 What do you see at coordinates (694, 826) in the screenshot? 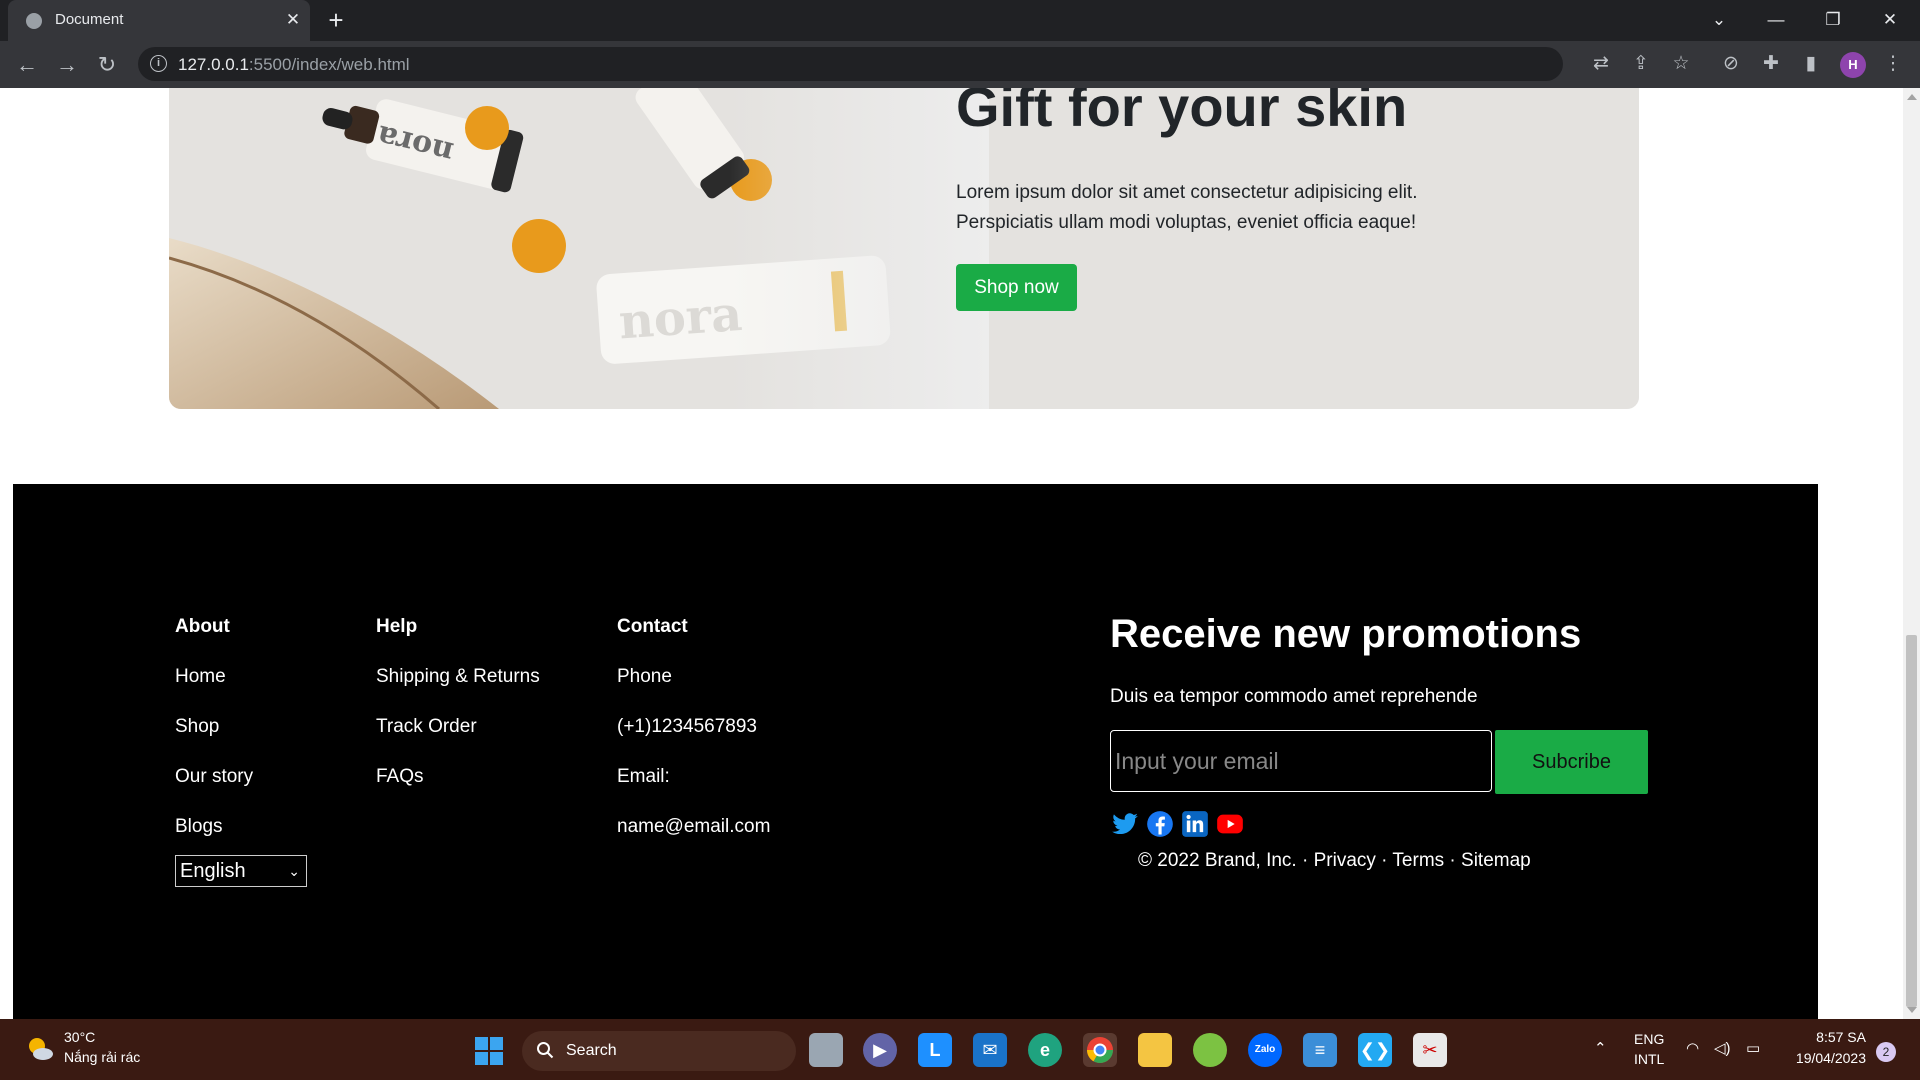
I see `contact-email-address: name@email.com` at bounding box center [694, 826].